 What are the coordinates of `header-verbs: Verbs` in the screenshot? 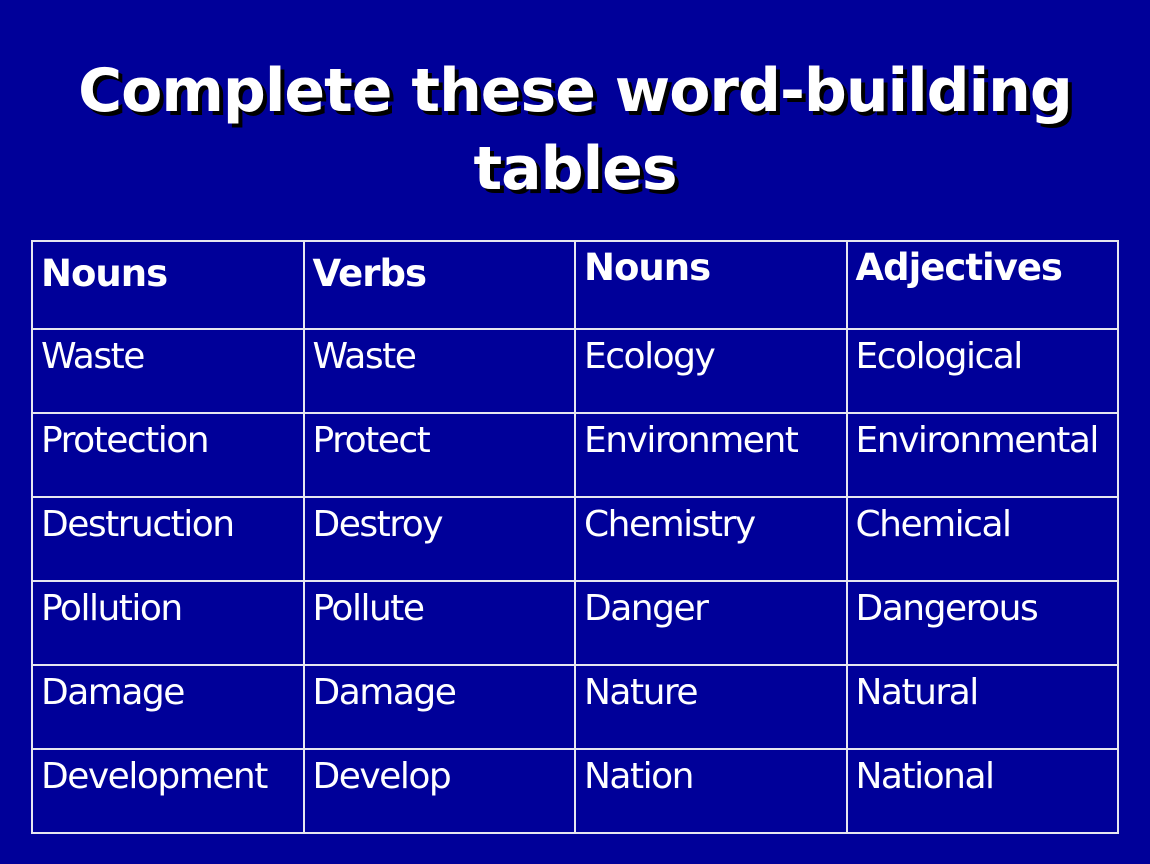 It's located at (439, 285).